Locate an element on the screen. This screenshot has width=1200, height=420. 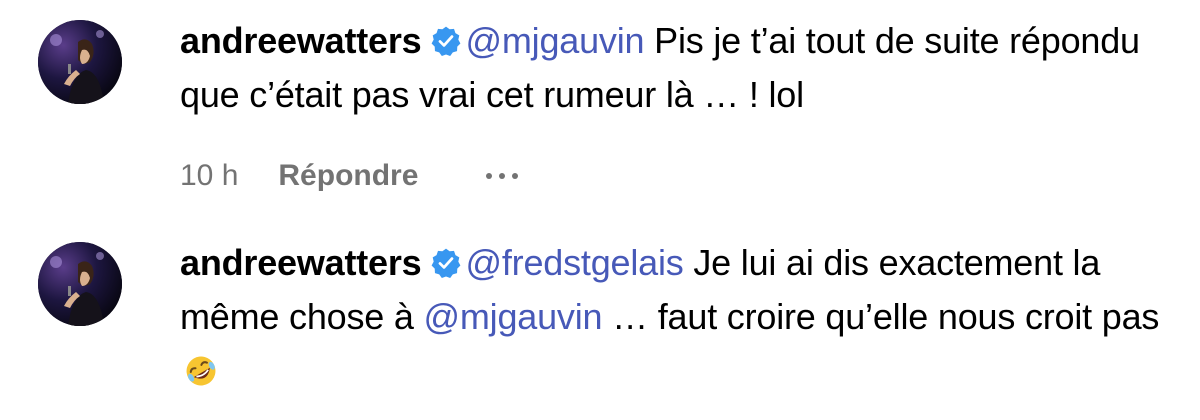
more-options-icon is located at coordinates (502, 176).